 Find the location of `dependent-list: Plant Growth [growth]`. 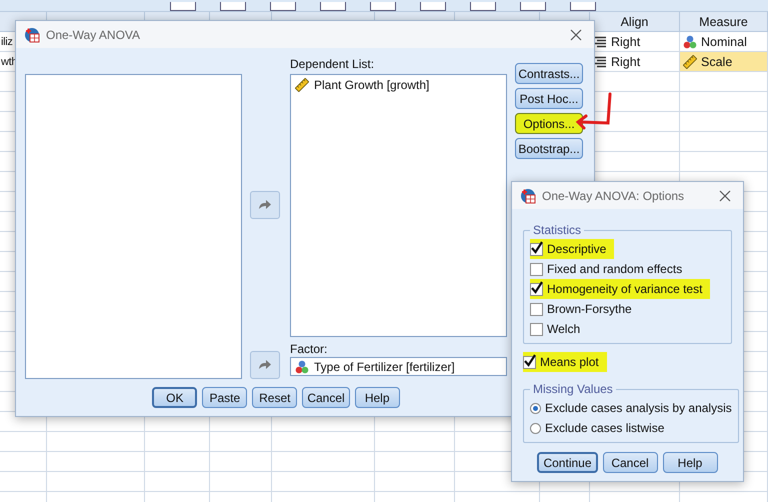

dependent-list: Plant Growth [growth] is located at coordinates (398, 205).